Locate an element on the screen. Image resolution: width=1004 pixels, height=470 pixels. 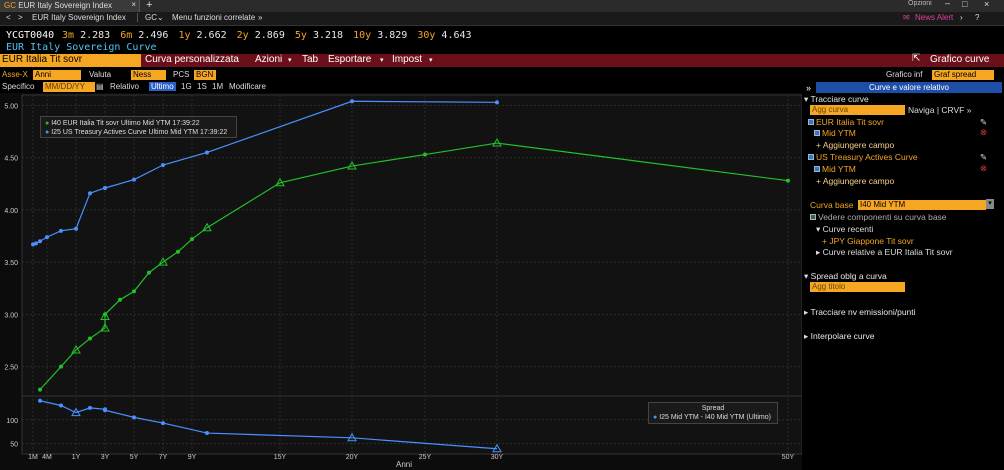
window-tab: GC EUR Italy Sovereign Index × is located at coordinates (70, 6).